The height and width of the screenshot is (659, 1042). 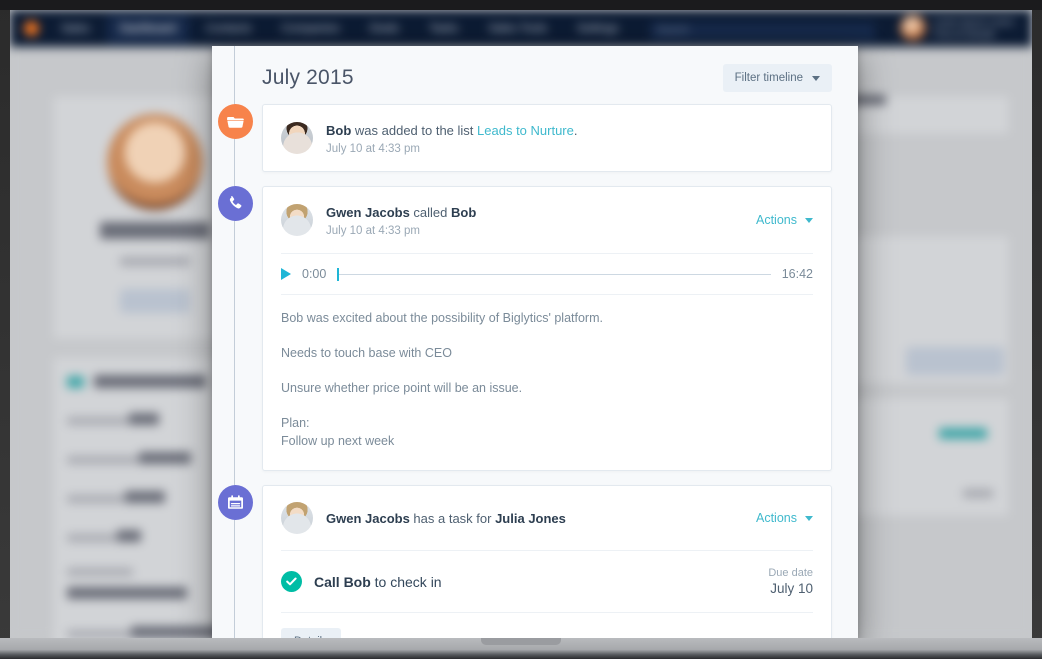 I want to click on about-panel-title, so click(x=150, y=382).